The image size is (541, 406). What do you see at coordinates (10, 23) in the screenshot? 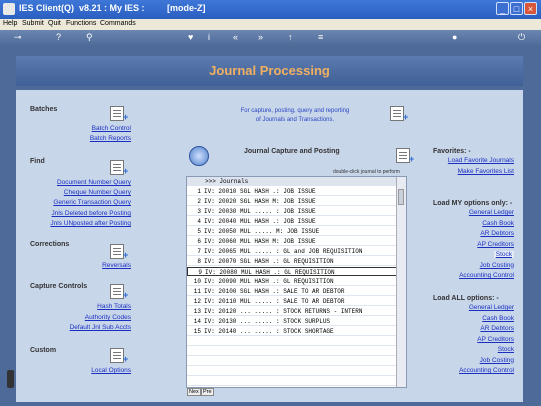
I see `menu-help: Help` at bounding box center [10, 23].